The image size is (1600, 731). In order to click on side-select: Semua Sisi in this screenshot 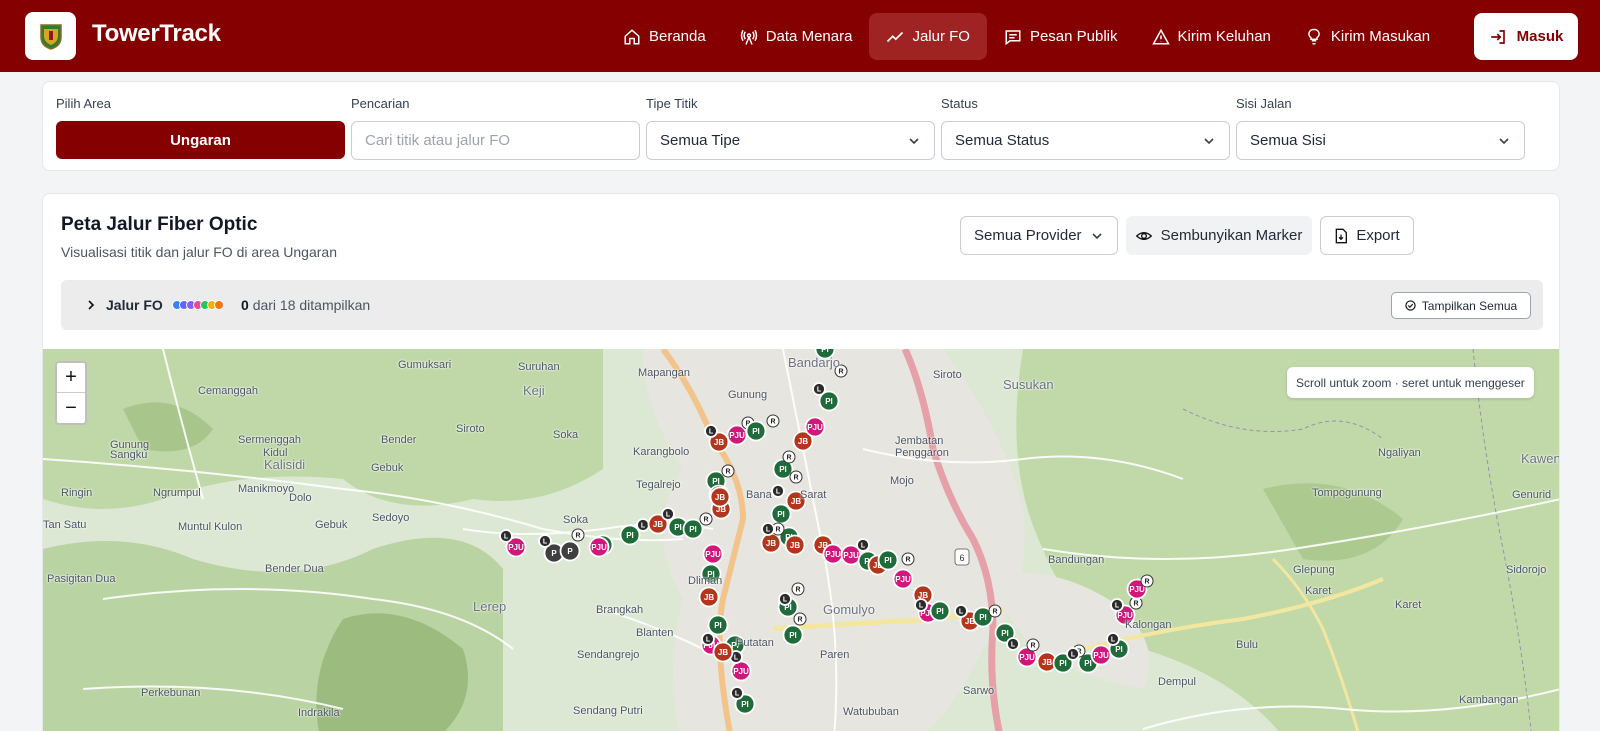, I will do `click(1380, 140)`.